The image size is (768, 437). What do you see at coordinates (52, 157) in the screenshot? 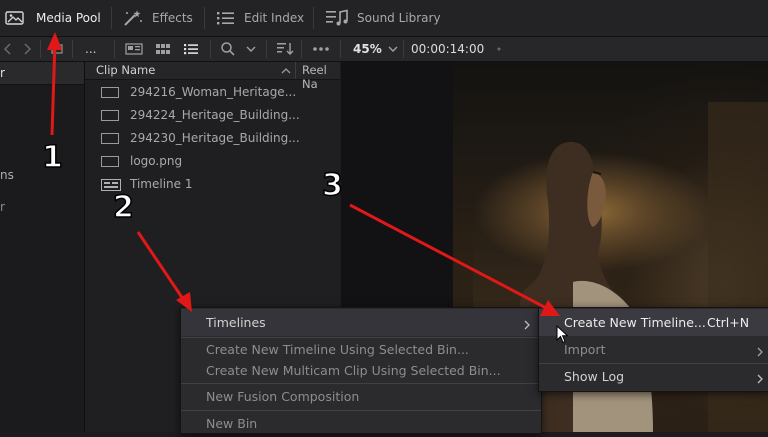
I see `annotation-number: 1` at bounding box center [52, 157].